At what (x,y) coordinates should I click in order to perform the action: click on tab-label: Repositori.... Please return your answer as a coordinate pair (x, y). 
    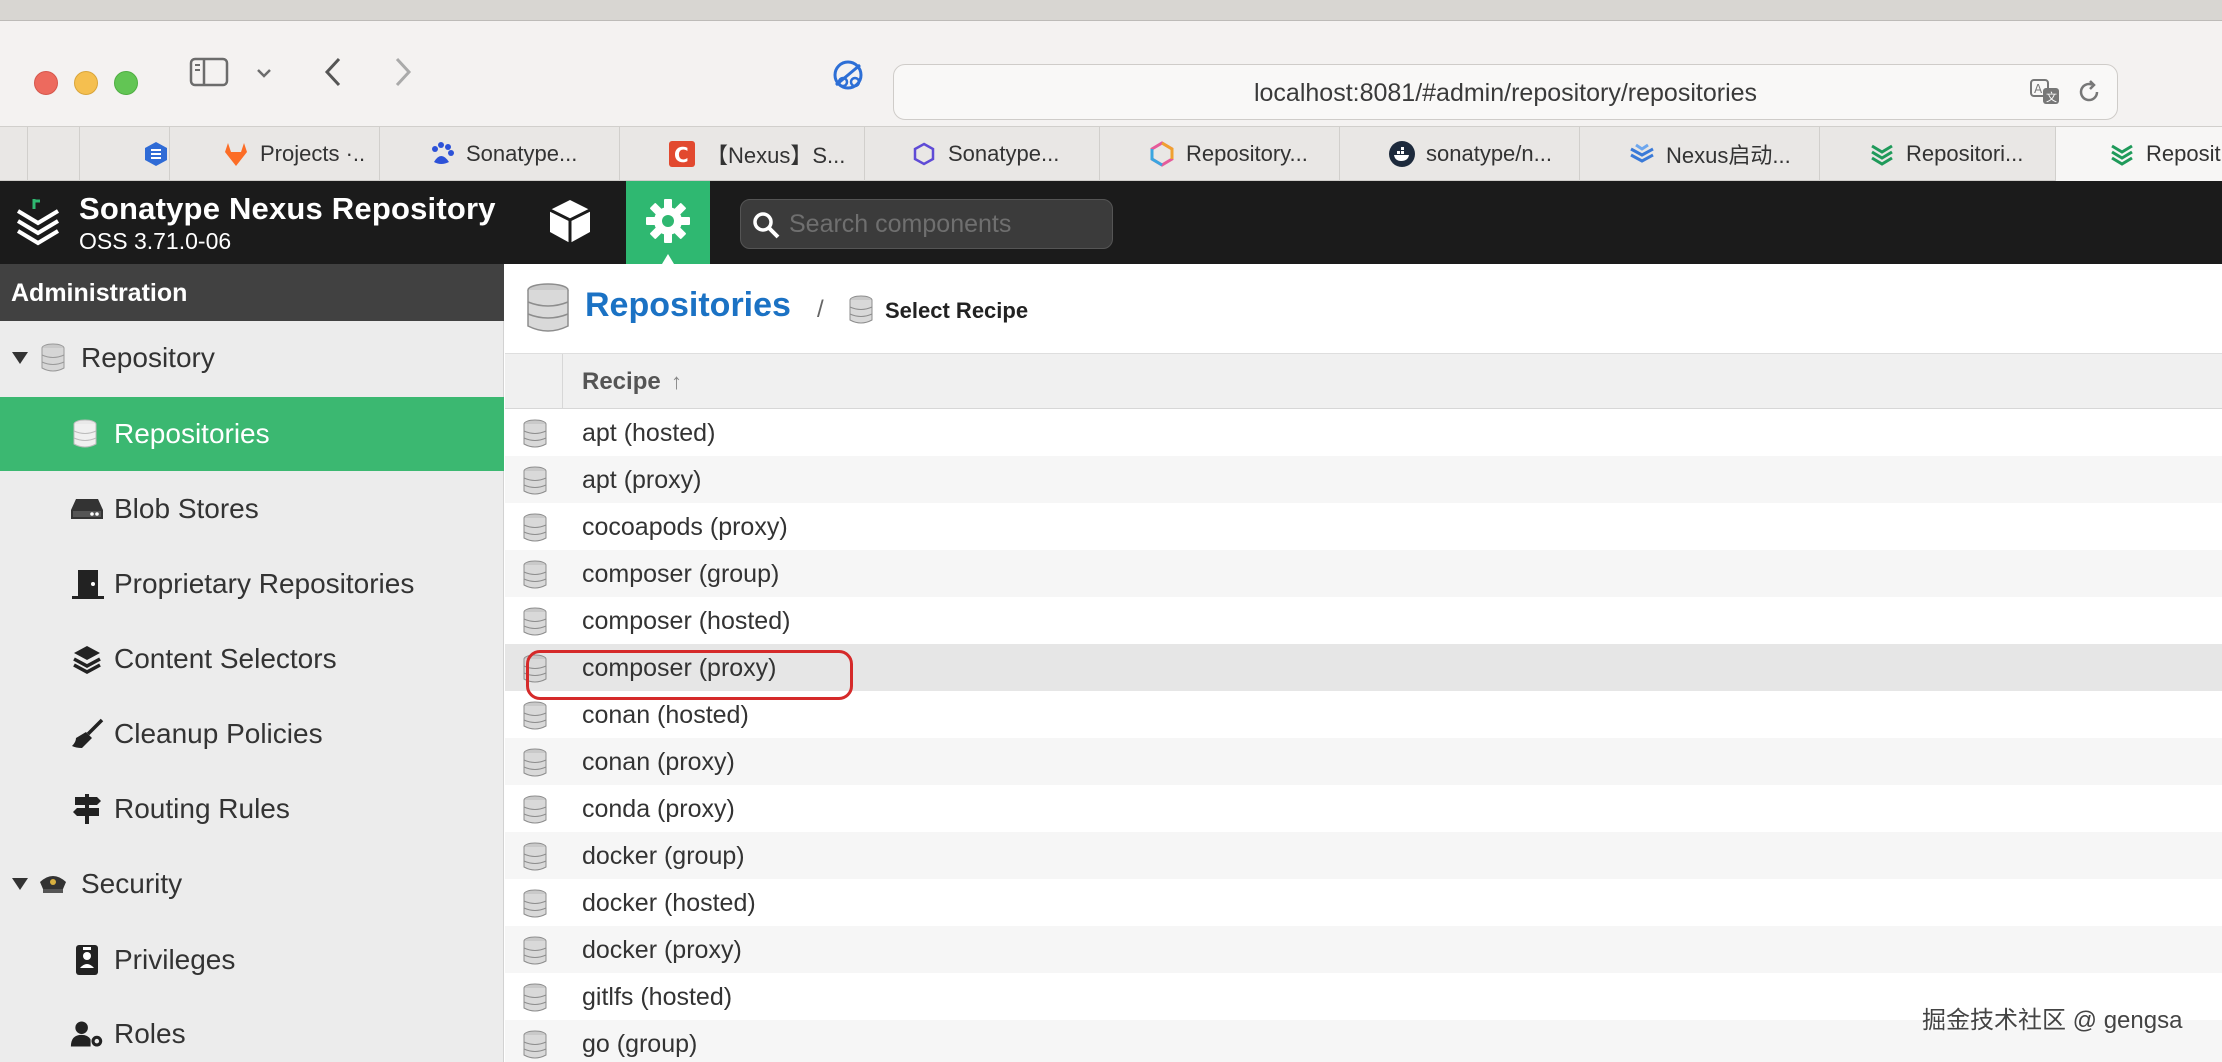
    Looking at the image, I should click on (1965, 153).